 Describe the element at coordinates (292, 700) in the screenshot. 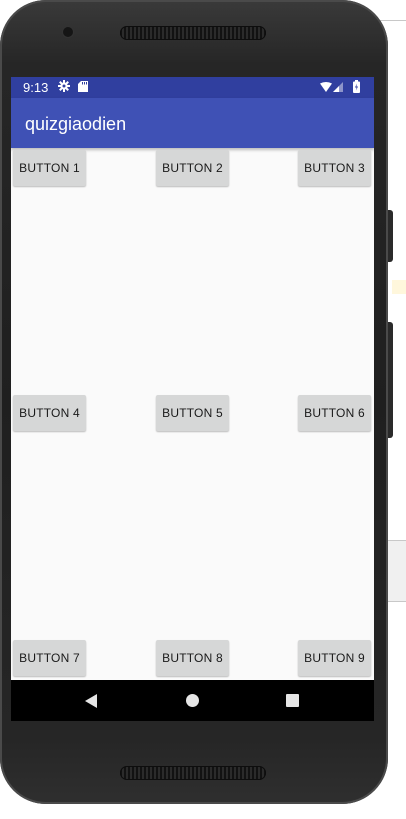

I see `recents-icon` at that location.